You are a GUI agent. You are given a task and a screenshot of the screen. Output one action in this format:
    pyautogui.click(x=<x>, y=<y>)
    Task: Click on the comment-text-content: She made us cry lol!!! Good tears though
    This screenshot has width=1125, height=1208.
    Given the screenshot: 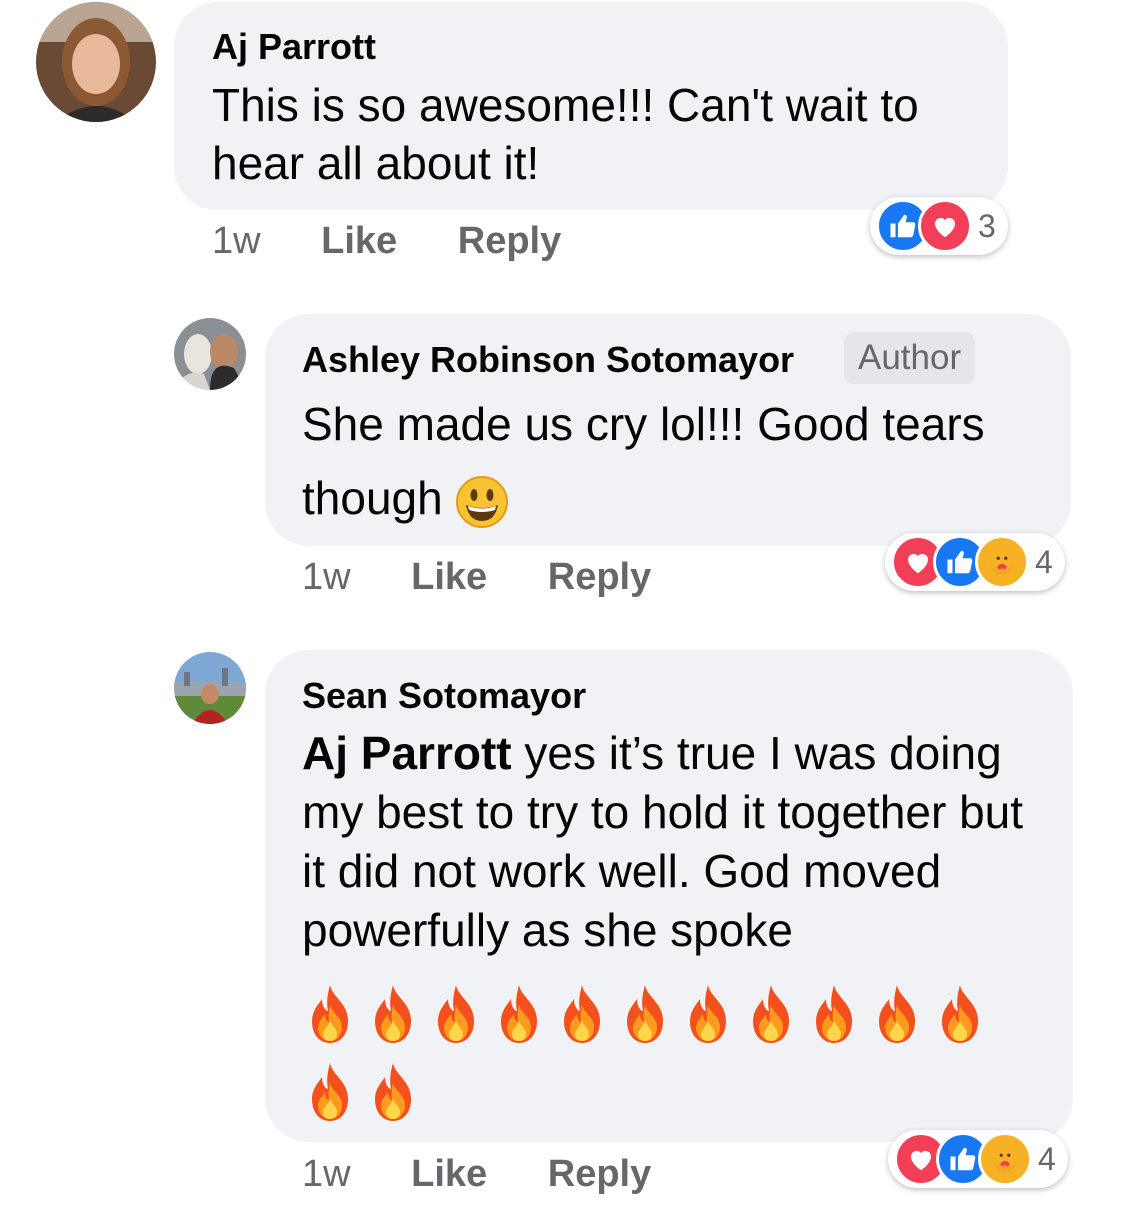 What is the action you would take?
    pyautogui.click(x=643, y=461)
    